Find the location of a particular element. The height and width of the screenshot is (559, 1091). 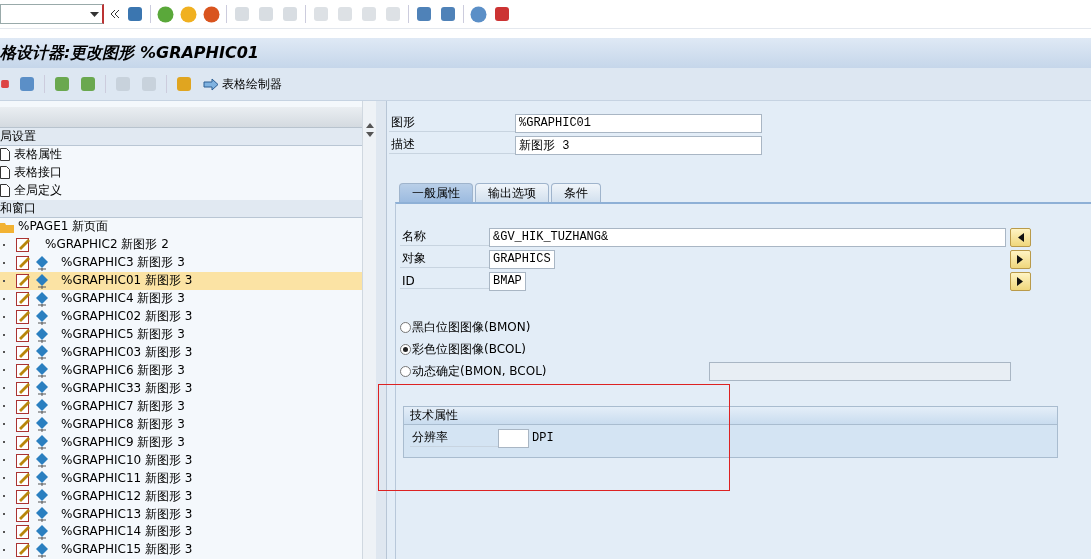

tree-item: %GRAPHIC4 新图形 3 is located at coordinates (181, 298).